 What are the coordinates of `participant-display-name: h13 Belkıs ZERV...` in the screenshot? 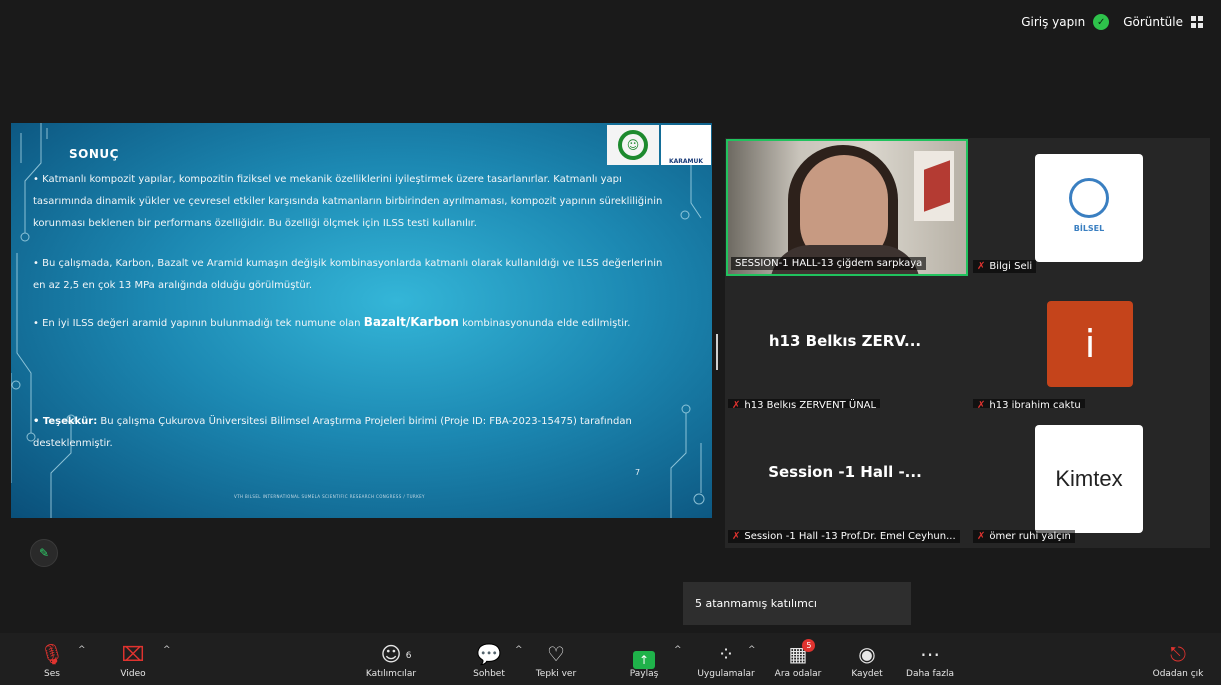 It's located at (845, 341).